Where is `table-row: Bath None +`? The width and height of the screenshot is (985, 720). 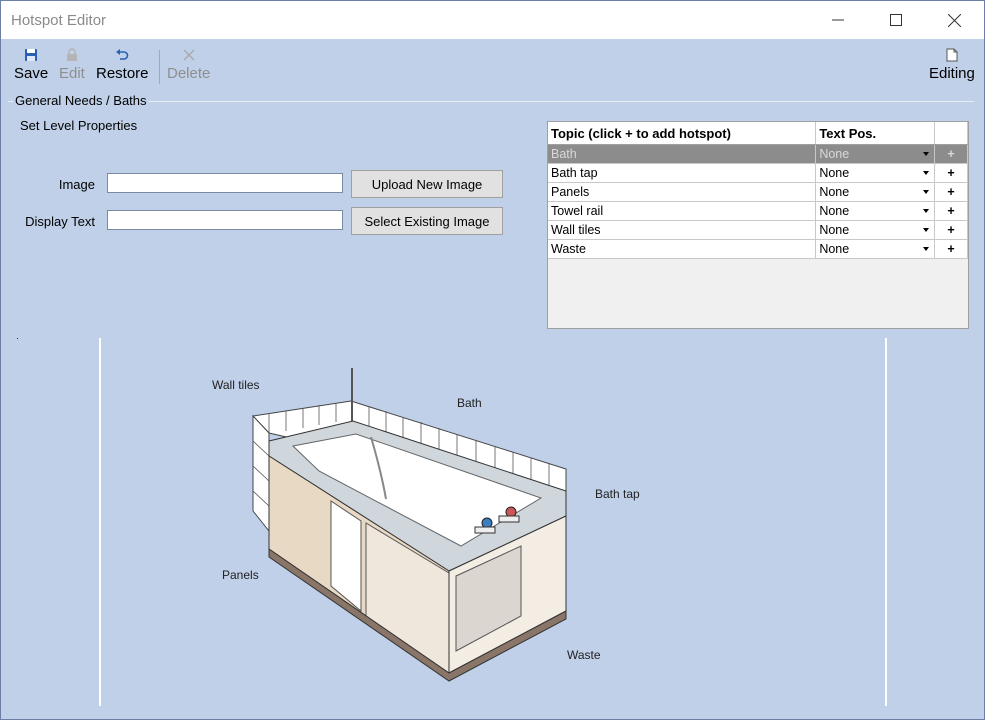 table-row: Bath None + is located at coordinates (758, 154).